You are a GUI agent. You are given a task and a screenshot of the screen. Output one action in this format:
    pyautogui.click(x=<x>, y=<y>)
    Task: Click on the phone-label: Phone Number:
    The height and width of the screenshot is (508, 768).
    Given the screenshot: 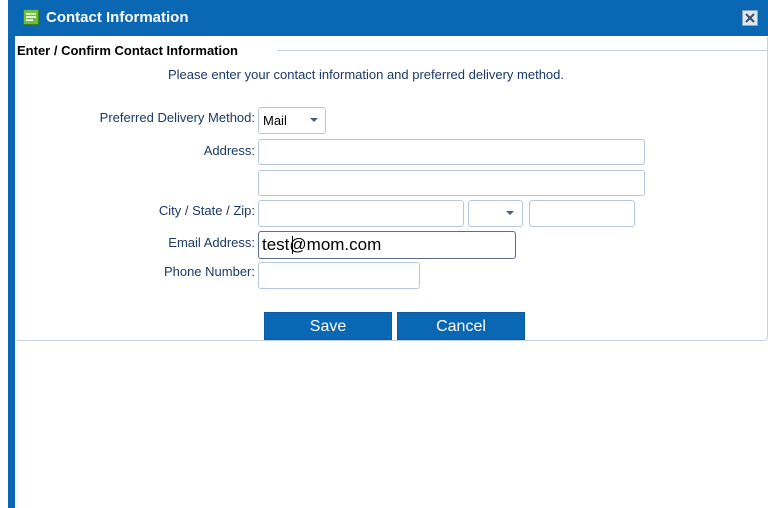 What is the action you would take?
    pyautogui.click(x=209, y=271)
    